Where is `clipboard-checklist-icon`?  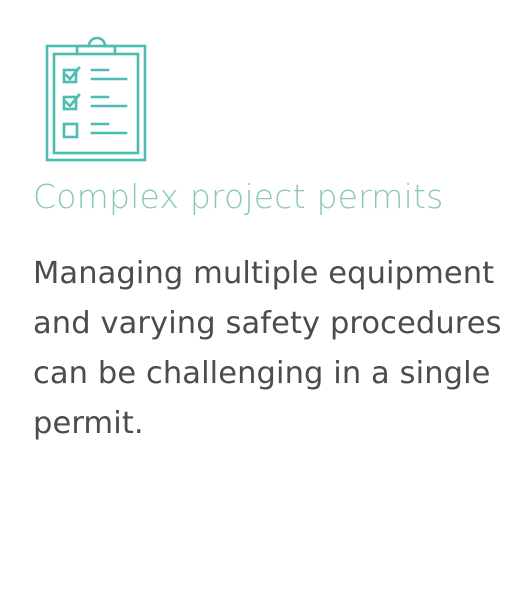 clipboard-checklist-icon is located at coordinates (96, 99).